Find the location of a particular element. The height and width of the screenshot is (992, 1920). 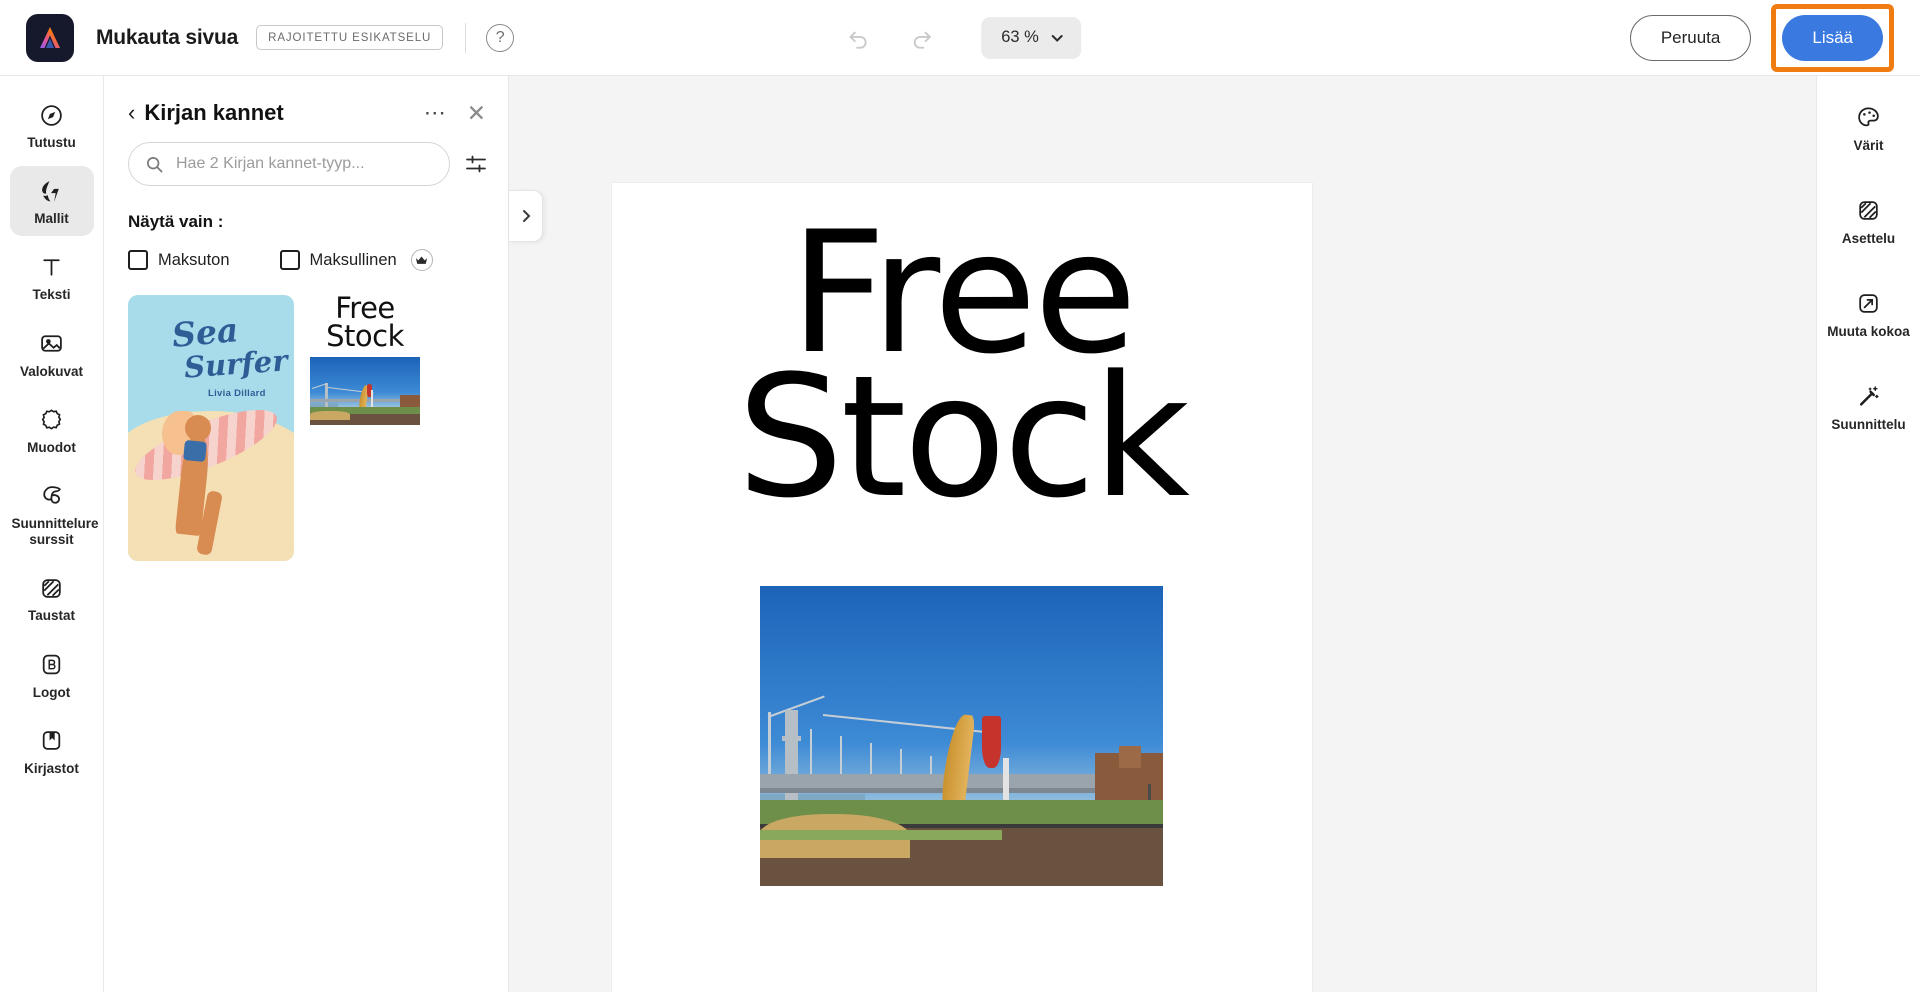

crown-icon is located at coordinates (421, 260).